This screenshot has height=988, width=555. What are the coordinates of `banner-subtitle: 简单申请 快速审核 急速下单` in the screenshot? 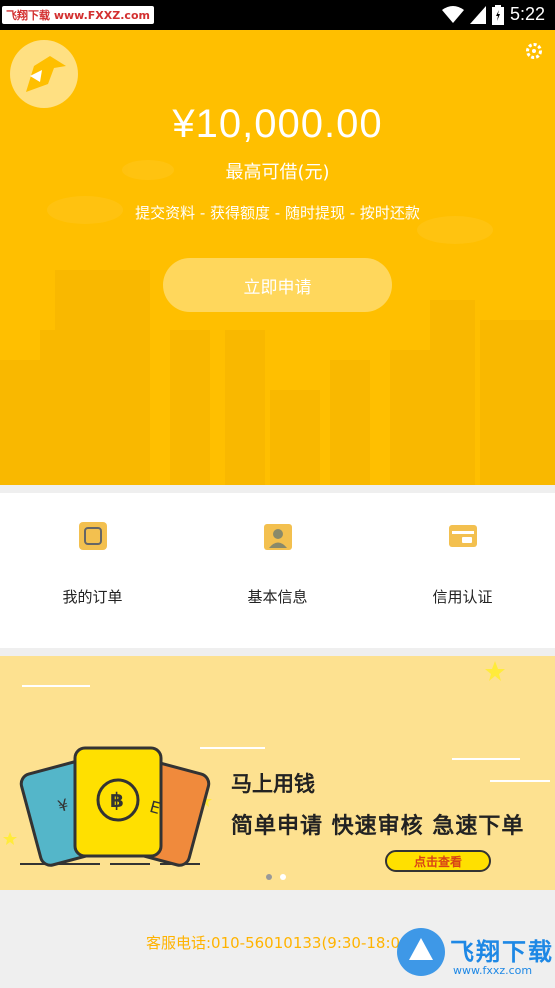 It's located at (378, 826).